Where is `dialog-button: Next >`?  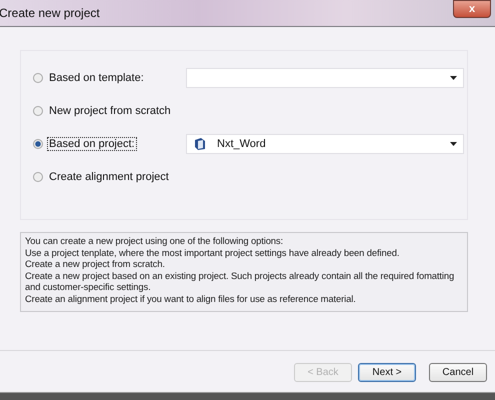 dialog-button: Next > is located at coordinates (387, 372).